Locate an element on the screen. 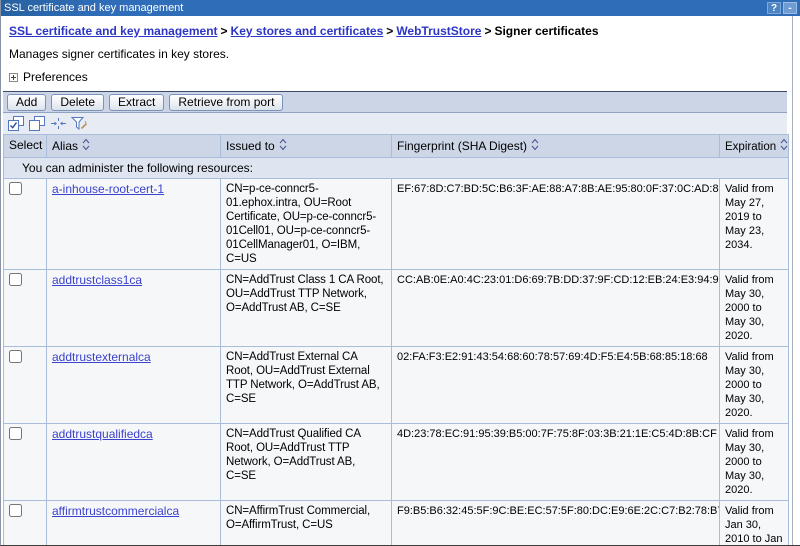 The image size is (800, 546). retrieve-from-port-button: Retrieve from port is located at coordinates (226, 102).